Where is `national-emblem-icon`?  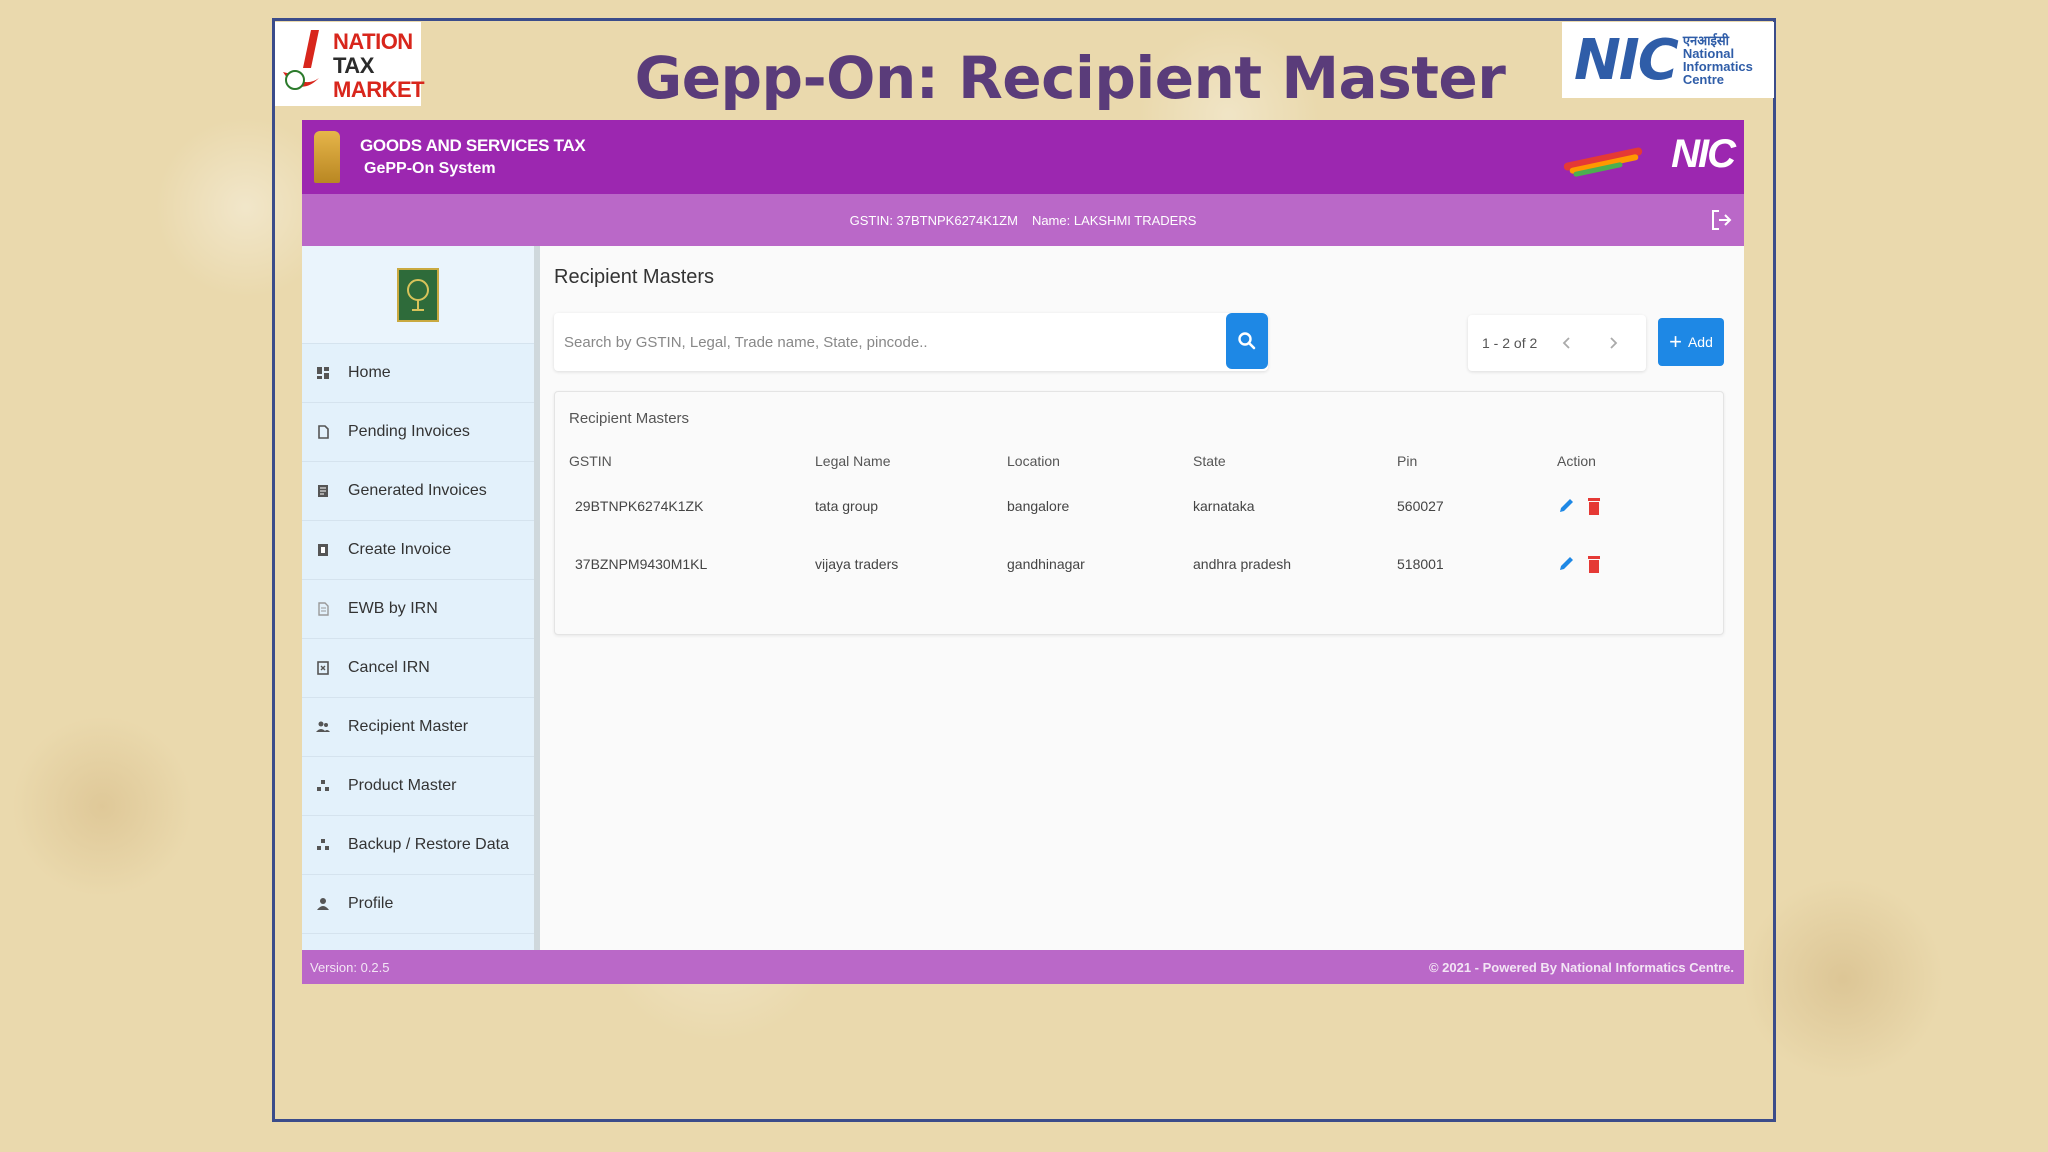 national-emblem-icon is located at coordinates (327, 157).